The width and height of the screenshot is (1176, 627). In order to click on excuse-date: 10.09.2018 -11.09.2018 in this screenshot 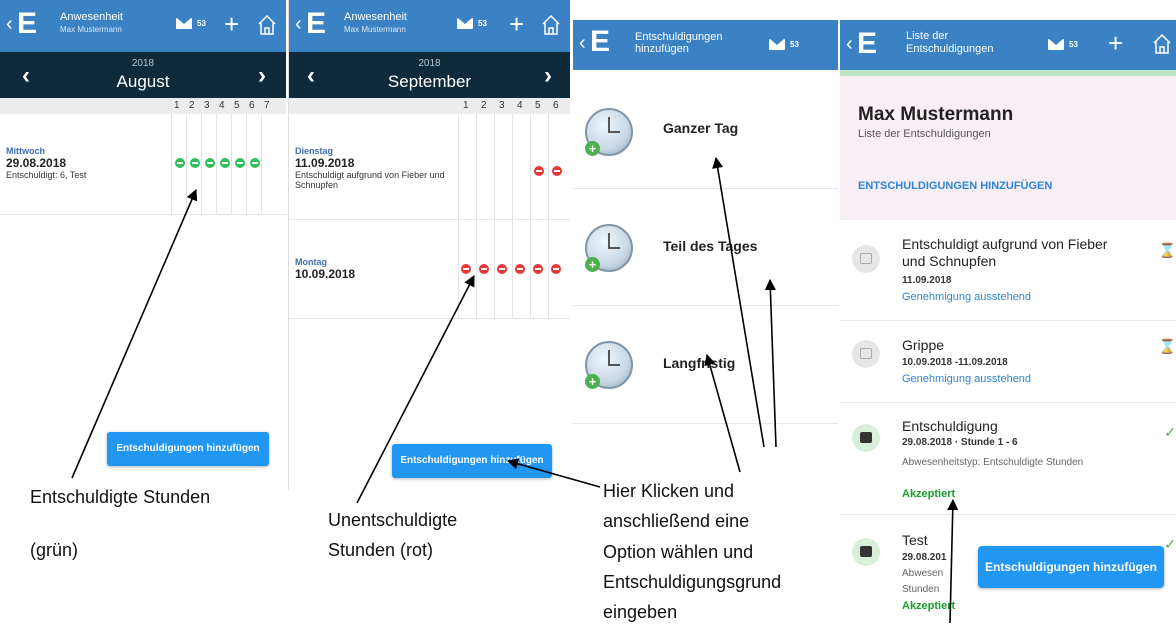, I will do `click(955, 362)`.